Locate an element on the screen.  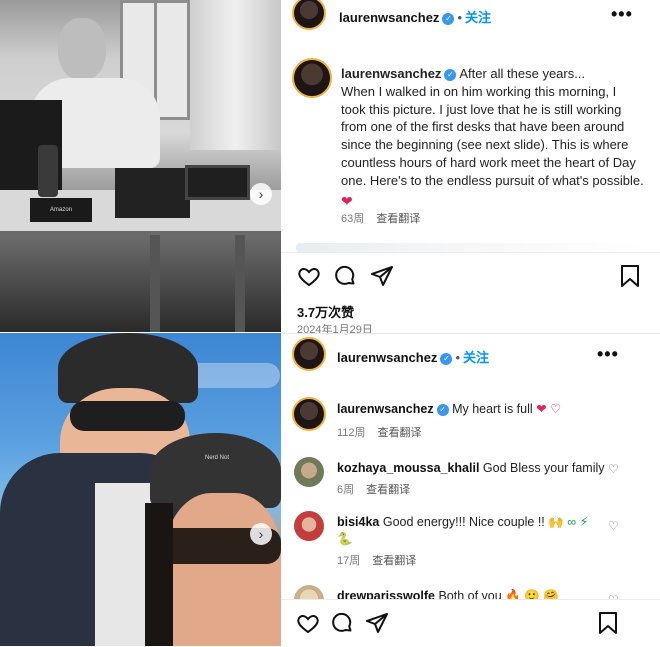
post-author-avatar is located at coordinates (309, 15).